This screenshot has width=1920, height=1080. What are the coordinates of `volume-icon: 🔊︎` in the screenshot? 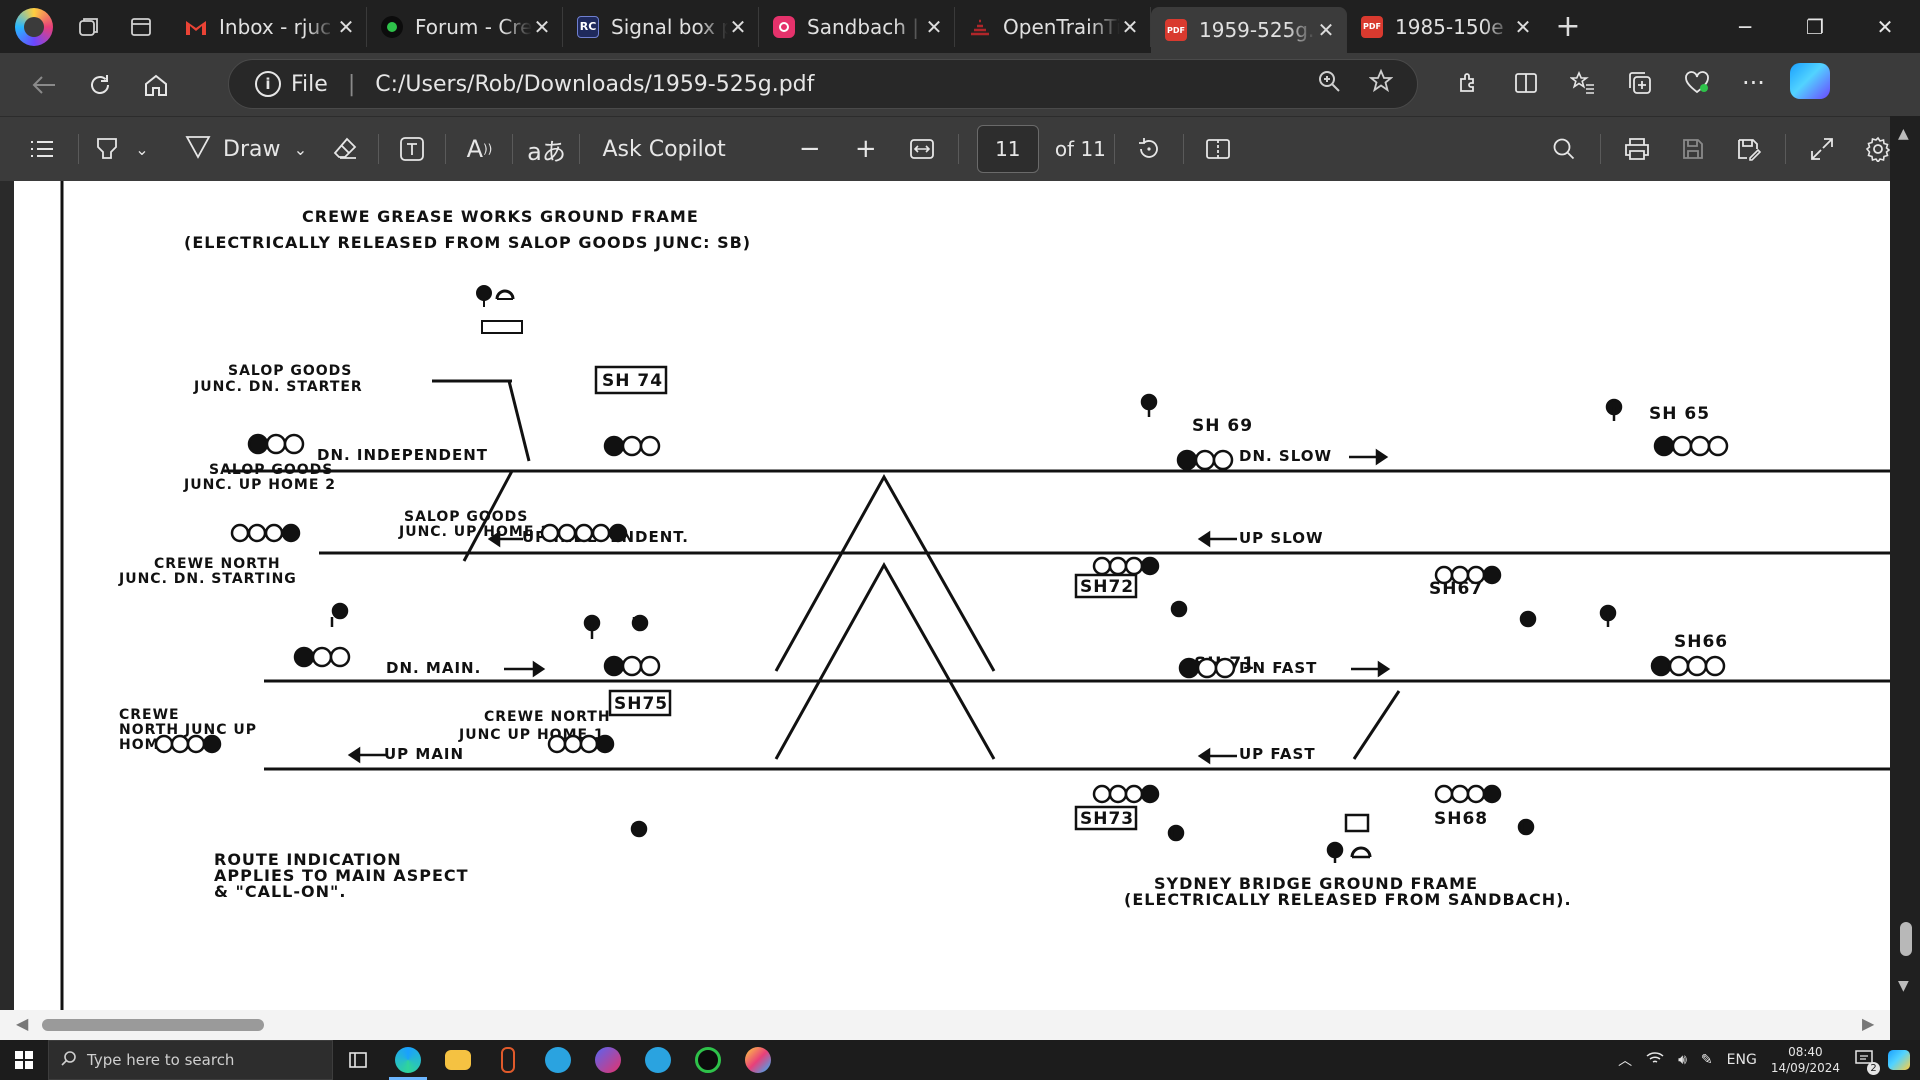 It's located at (1682, 1060).